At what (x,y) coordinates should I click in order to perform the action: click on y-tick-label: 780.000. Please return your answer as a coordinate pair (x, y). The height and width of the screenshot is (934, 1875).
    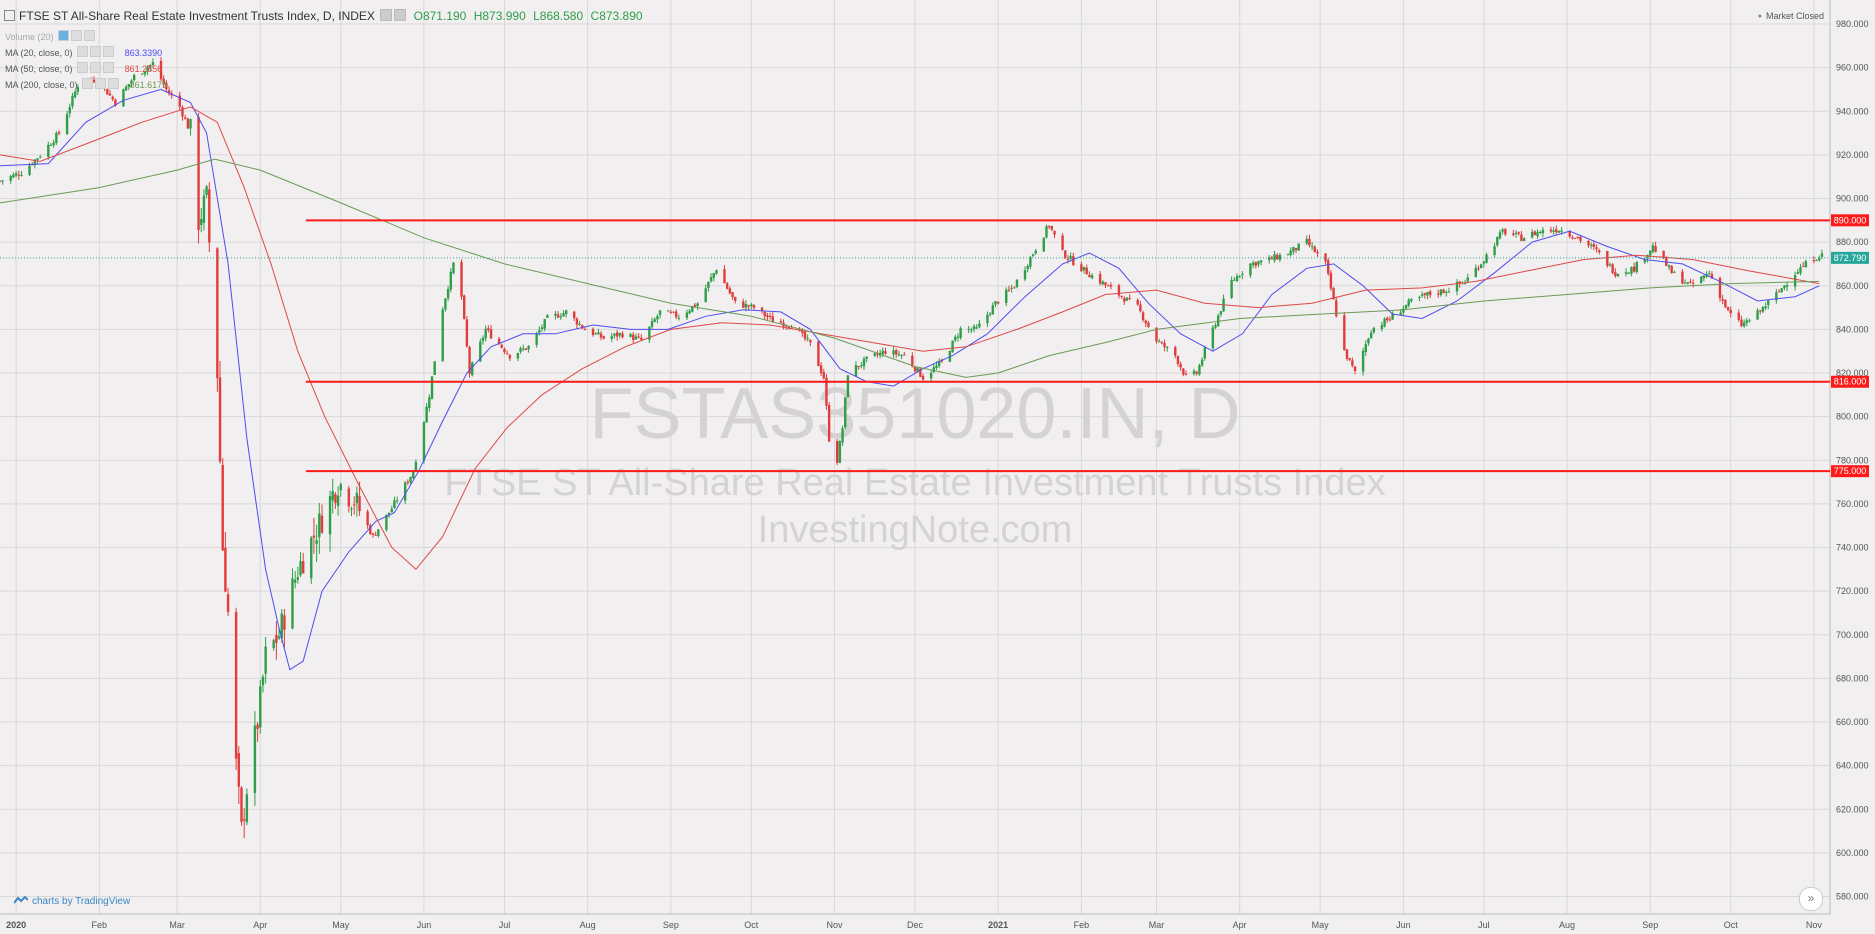
    Looking at the image, I should click on (1852, 460).